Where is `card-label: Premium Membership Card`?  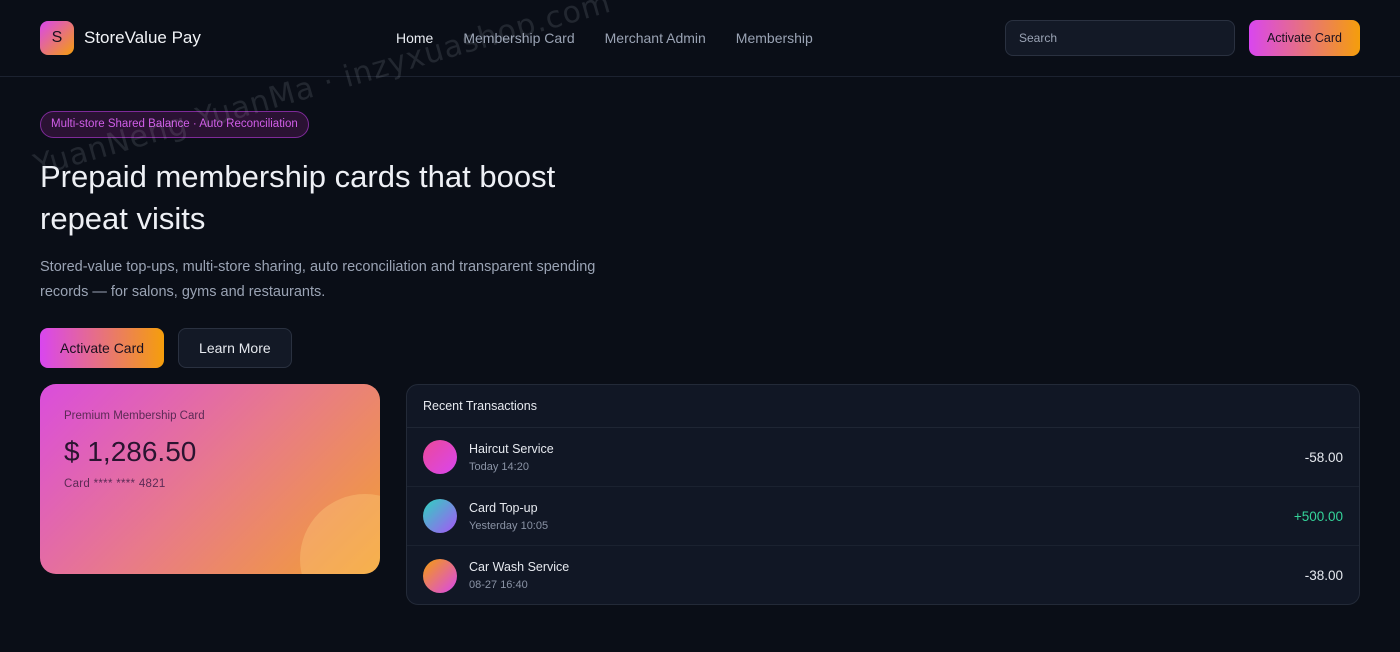
card-label: Premium Membership Card is located at coordinates (134, 416).